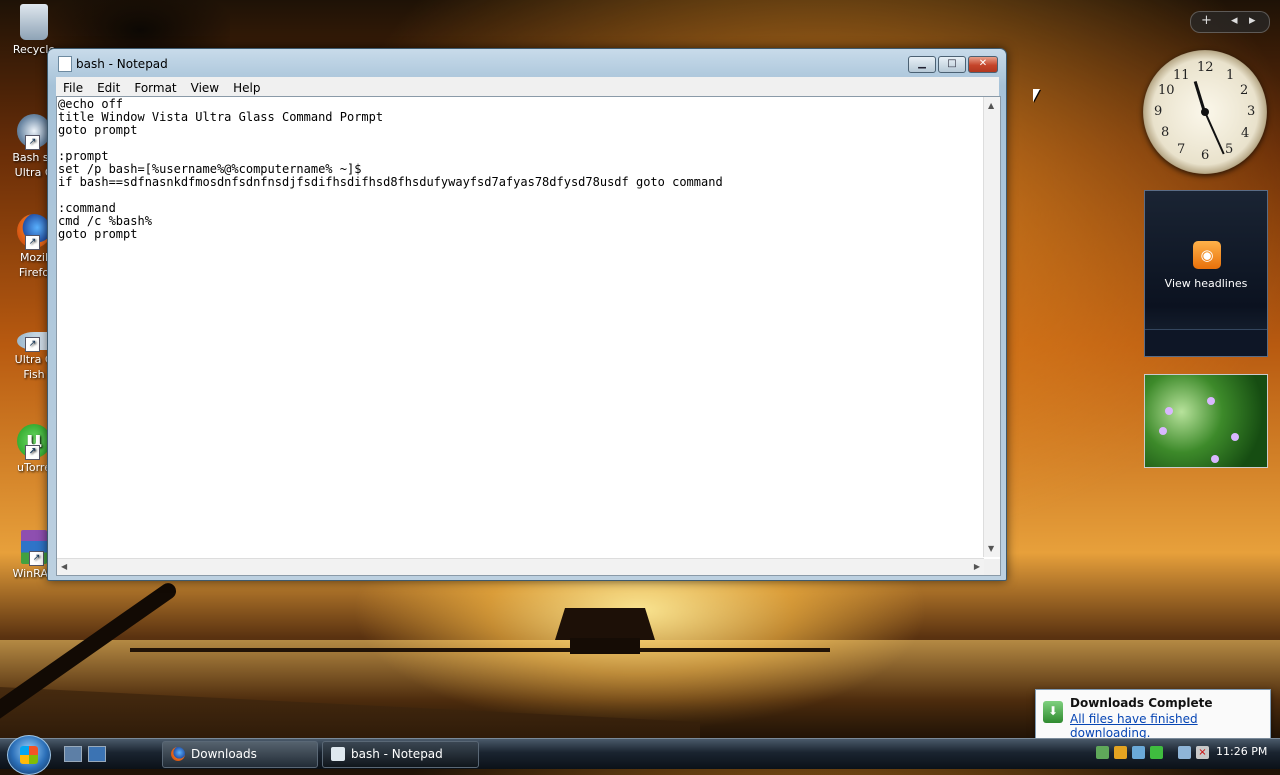 Image resolution: width=1280 pixels, height=775 pixels. I want to click on notification-title: Downloads Complete, so click(1141, 703).